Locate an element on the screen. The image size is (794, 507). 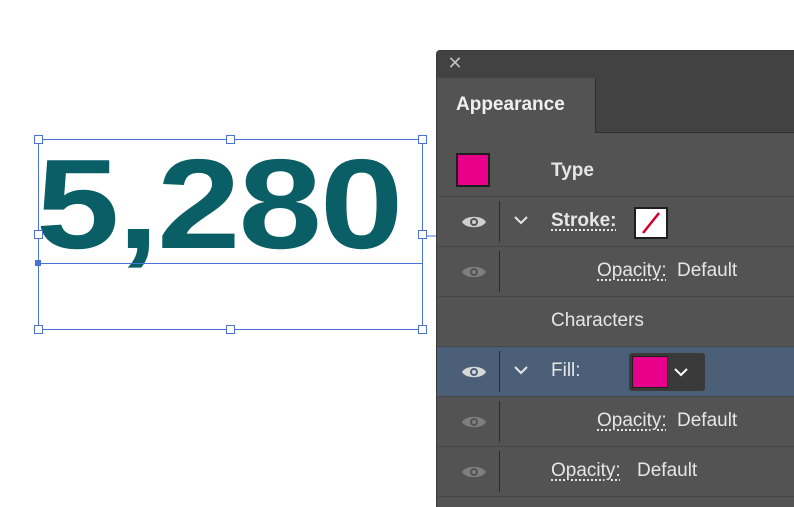
fill-opacity-value: Default is located at coordinates (707, 420).